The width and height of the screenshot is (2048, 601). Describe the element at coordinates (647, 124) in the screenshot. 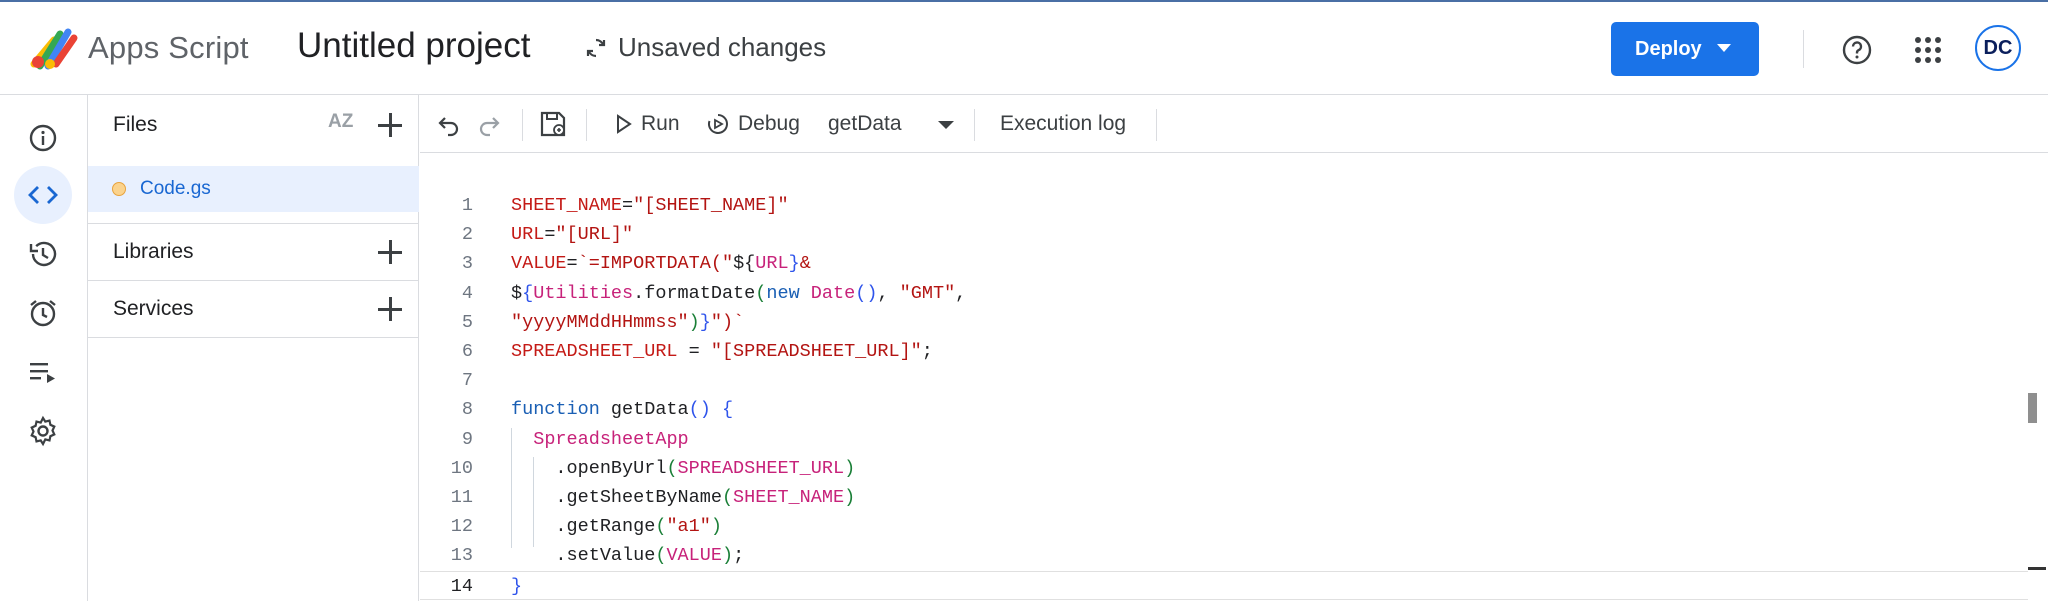

I see `run-button: Run` at that location.